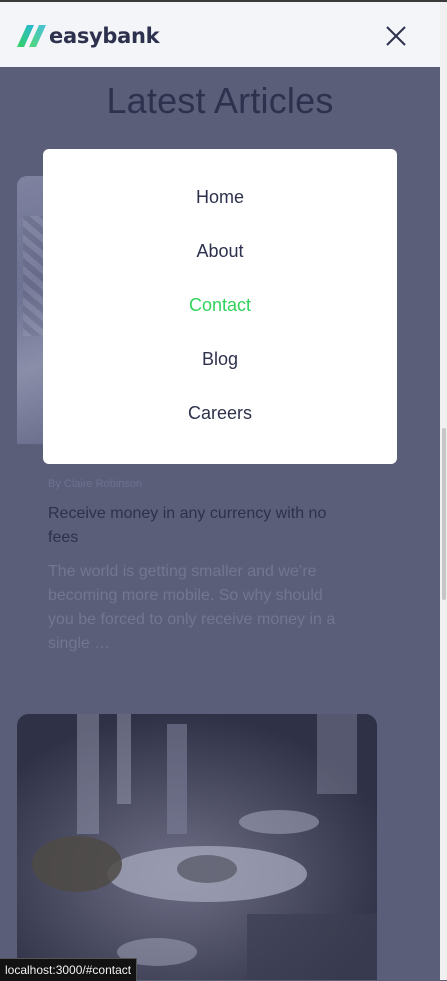  I want to click on close-icon, so click(396, 36).